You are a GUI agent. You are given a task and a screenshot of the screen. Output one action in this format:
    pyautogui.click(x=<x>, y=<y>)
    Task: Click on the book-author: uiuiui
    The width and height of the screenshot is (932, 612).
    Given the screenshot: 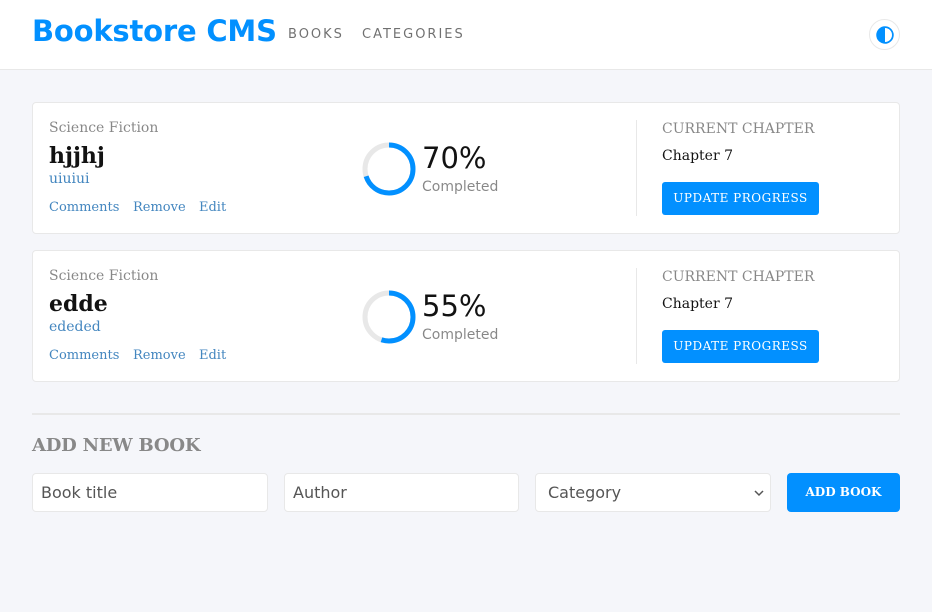 What is the action you would take?
    pyautogui.click(x=69, y=179)
    